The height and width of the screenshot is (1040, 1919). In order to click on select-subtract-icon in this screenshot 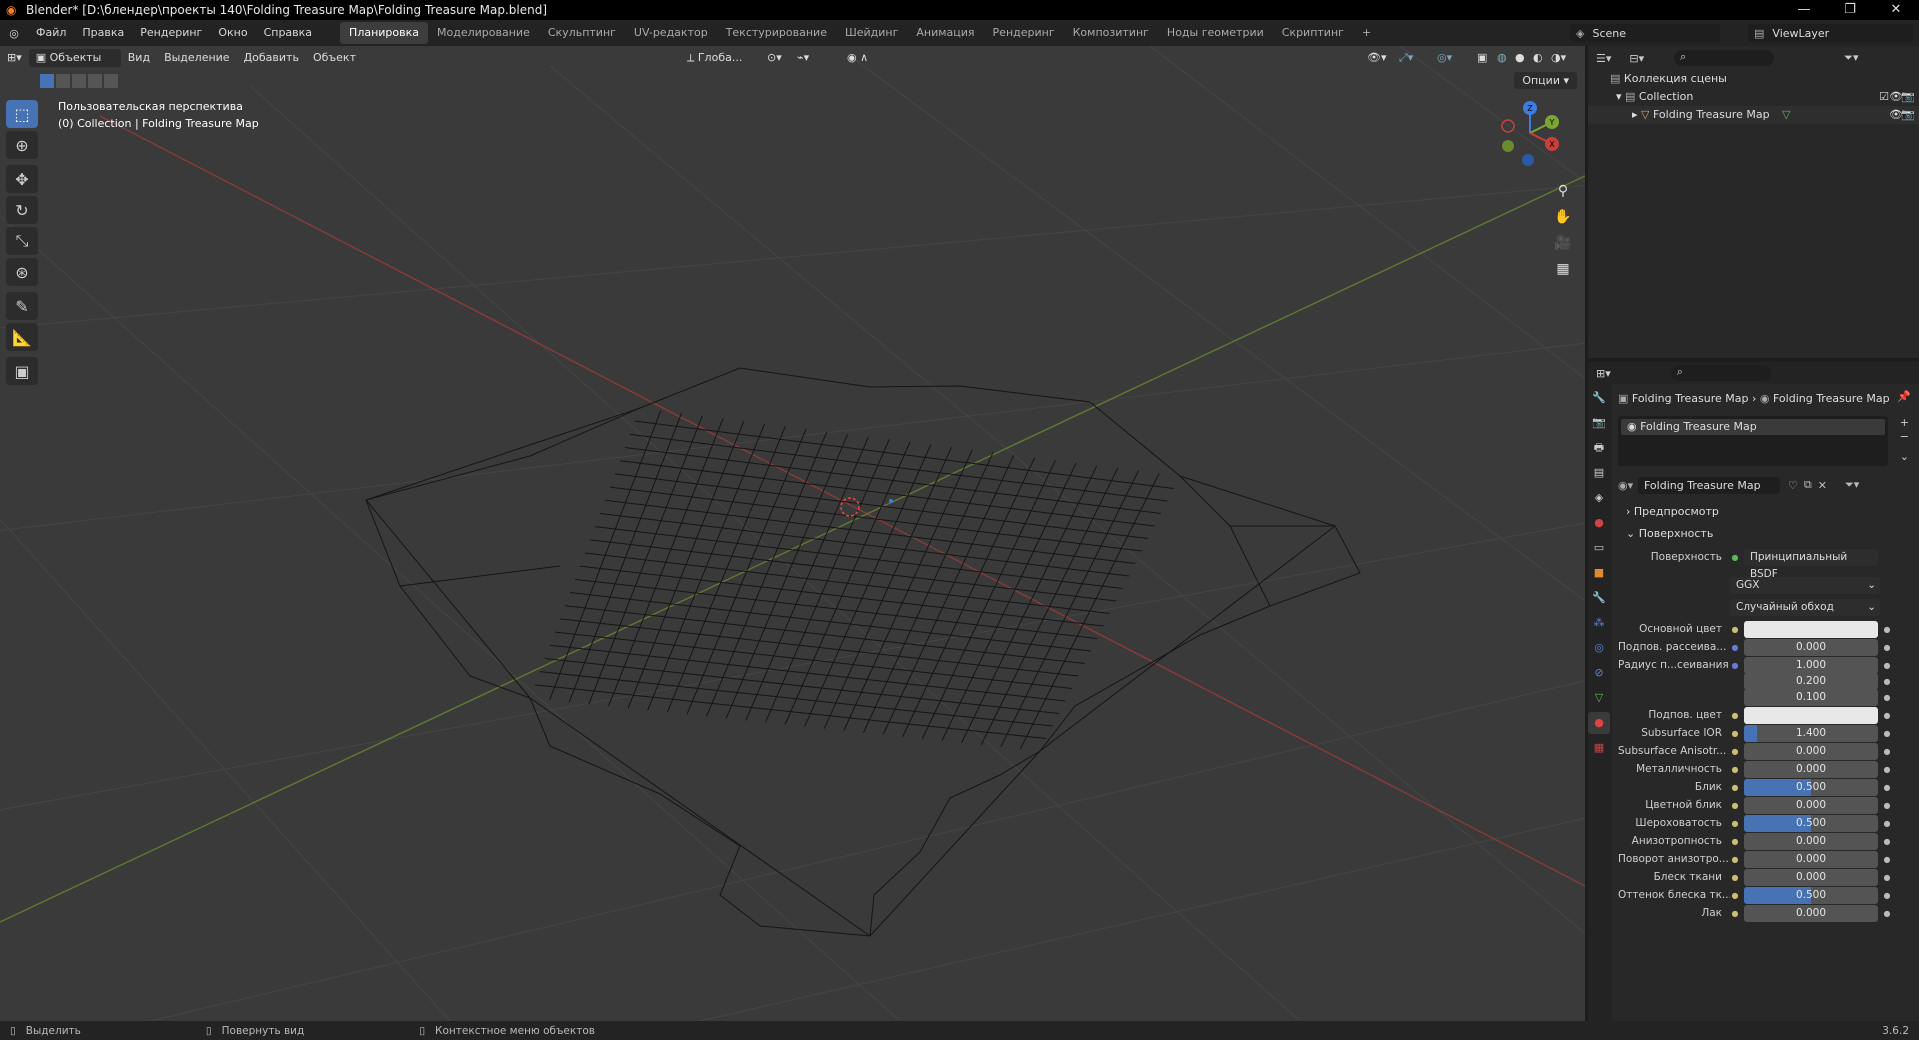, I will do `click(79, 81)`.